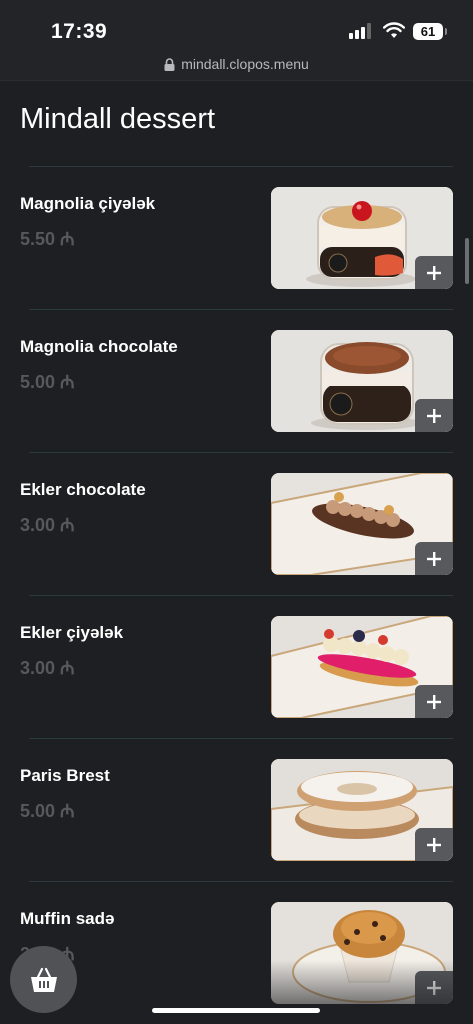 This screenshot has height=1024, width=473. What do you see at coordinates (362, 667) in the screenshot?
I see `strawberry-eclair-image` at bounding box center [362, 667].